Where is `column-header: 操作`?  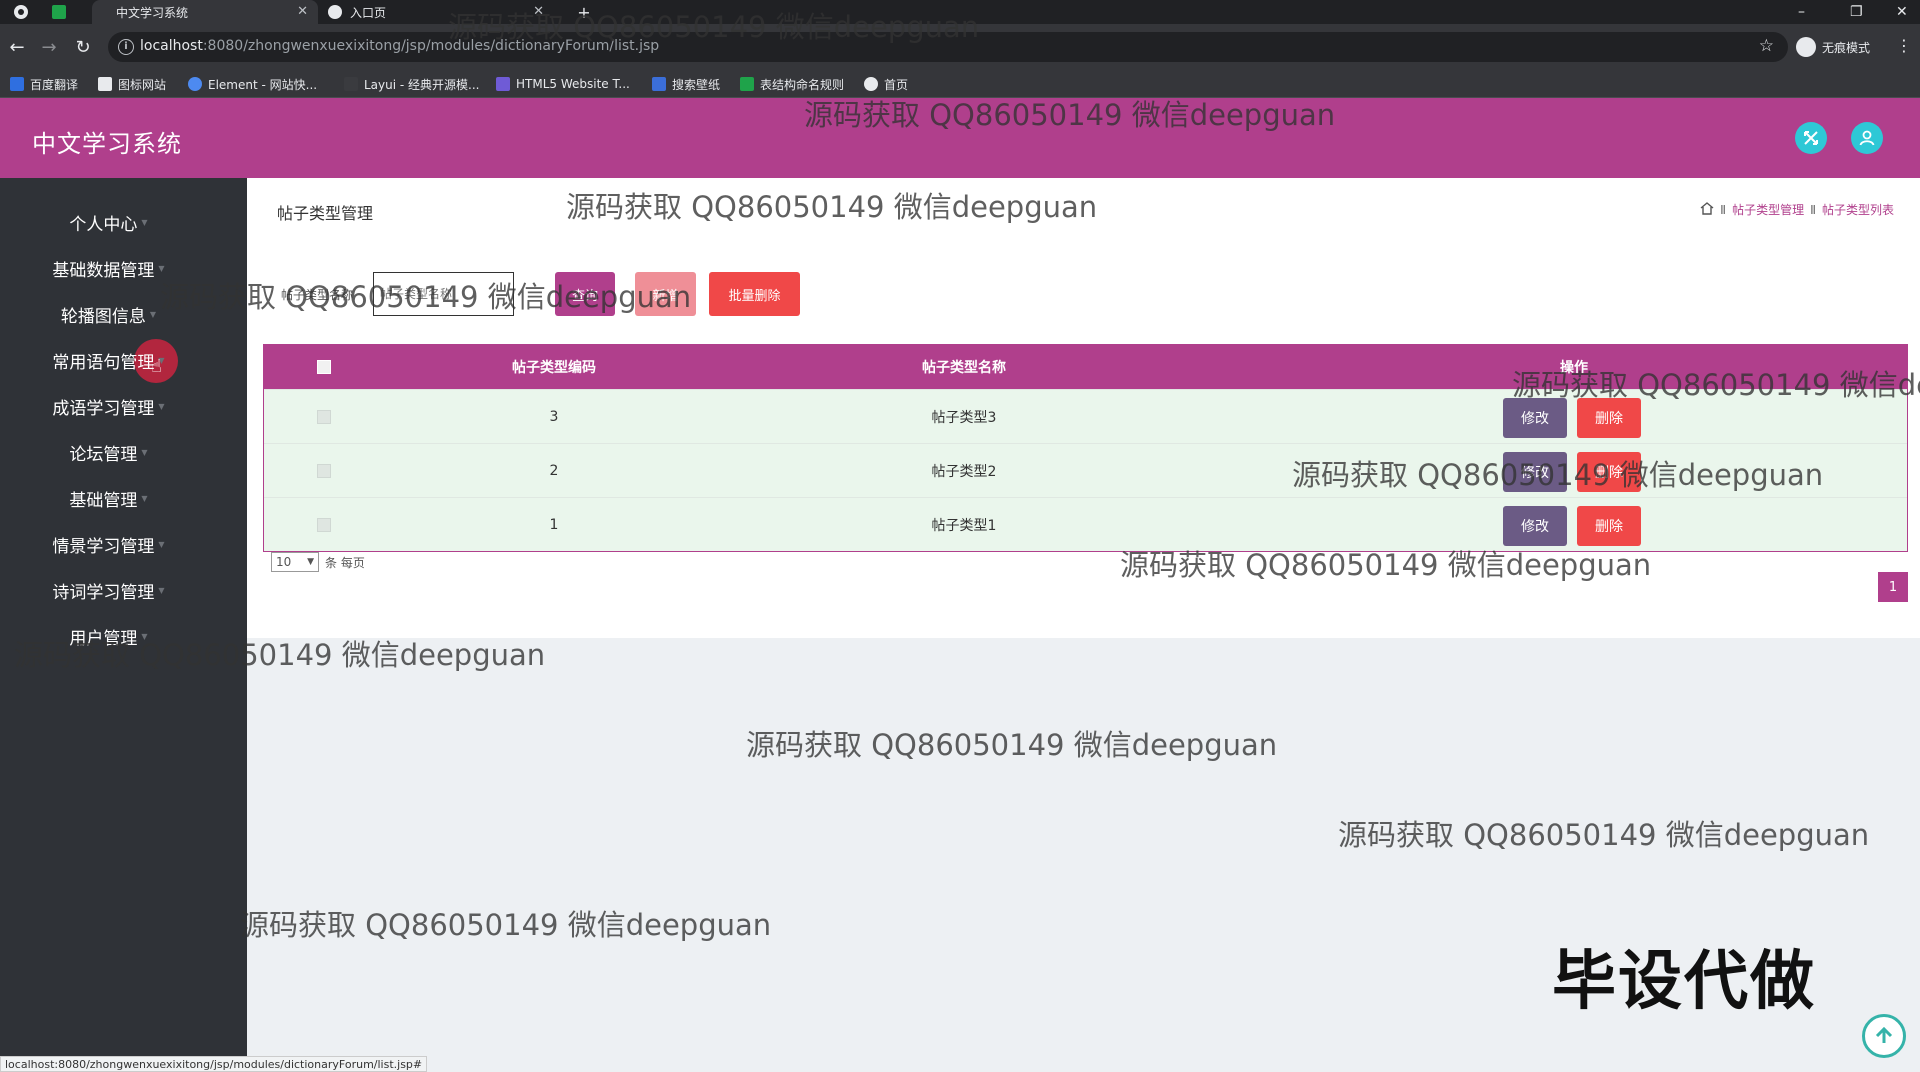
column-header: 操作 is located at coordinates (1574, 368).